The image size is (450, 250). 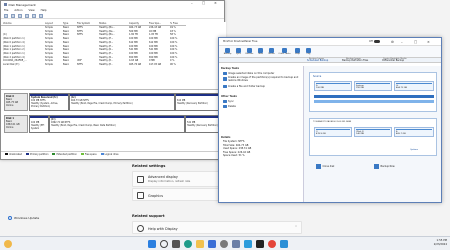 What do you see at coordinates (10, 128) in the screenshot?
I see `disk1-state: Online` at bounding box center [10, 128].